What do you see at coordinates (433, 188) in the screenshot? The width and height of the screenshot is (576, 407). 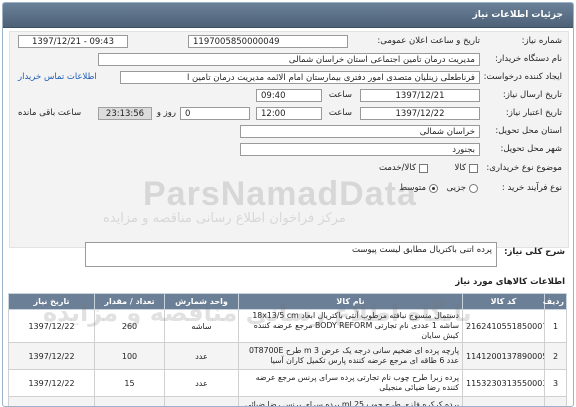 I see `radio-selected-icon` at bounding box center [433, 188].